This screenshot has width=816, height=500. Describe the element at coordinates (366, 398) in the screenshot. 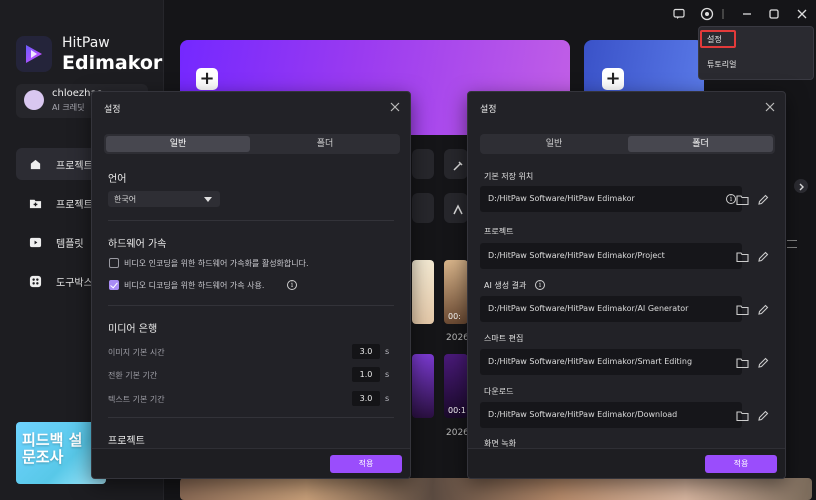

I see `text-duration-input: 3.0` at that location.